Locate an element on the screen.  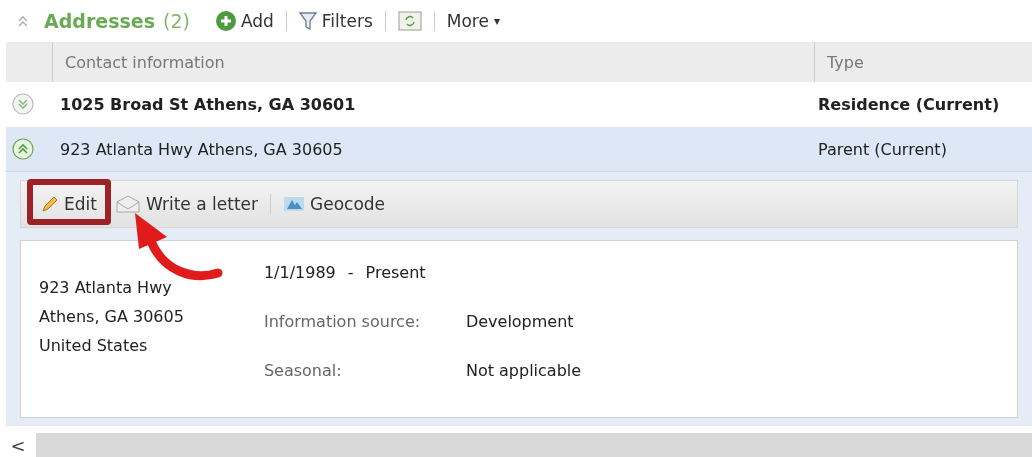
collapse-icon is located at coordinates (23, 21).